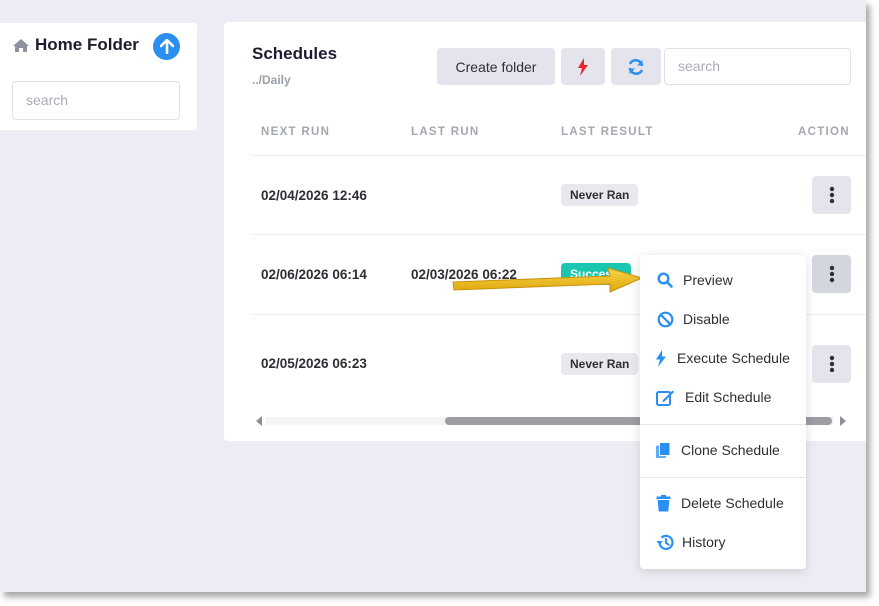 This screenshot has width=879, height=606. I want to click on annotation-arrow, so click(548, 280).